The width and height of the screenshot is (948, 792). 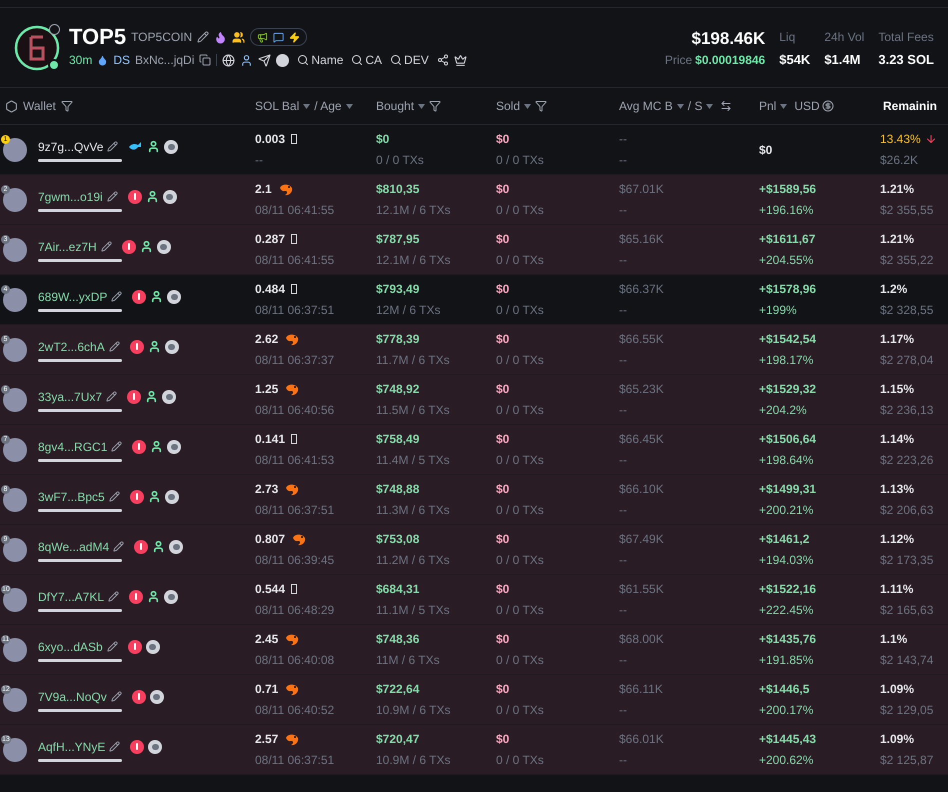 I want to click on sol-balance: 2.62, so click(x=266, y=339).